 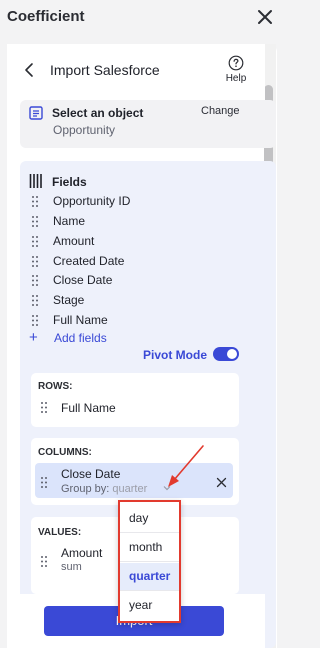 What do you see at coordinates (74, 241) in the screenshot?
I see `field-label: Amount` at bounding box center [74, 241].